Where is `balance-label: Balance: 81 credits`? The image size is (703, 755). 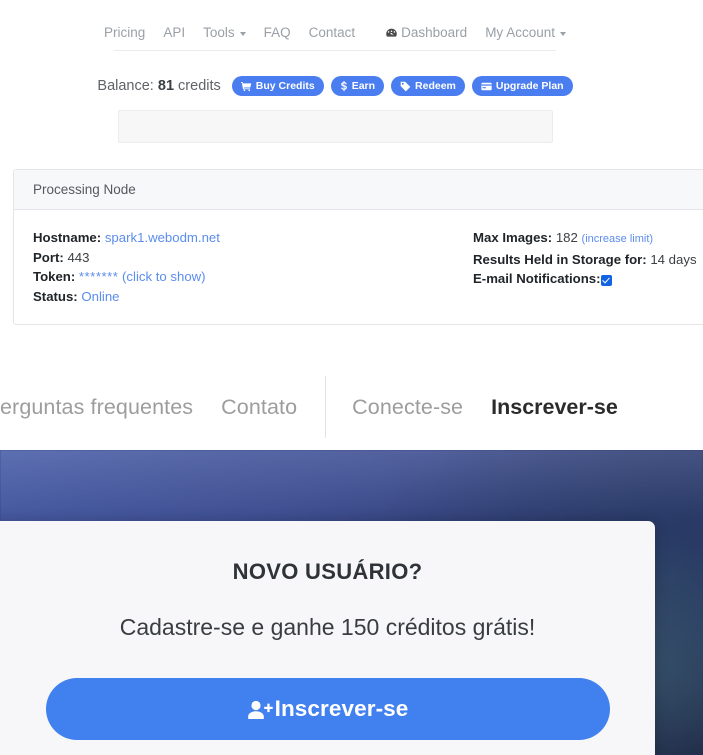 balance-label: Balance: 81 credits is located at coordinates (158, 86).